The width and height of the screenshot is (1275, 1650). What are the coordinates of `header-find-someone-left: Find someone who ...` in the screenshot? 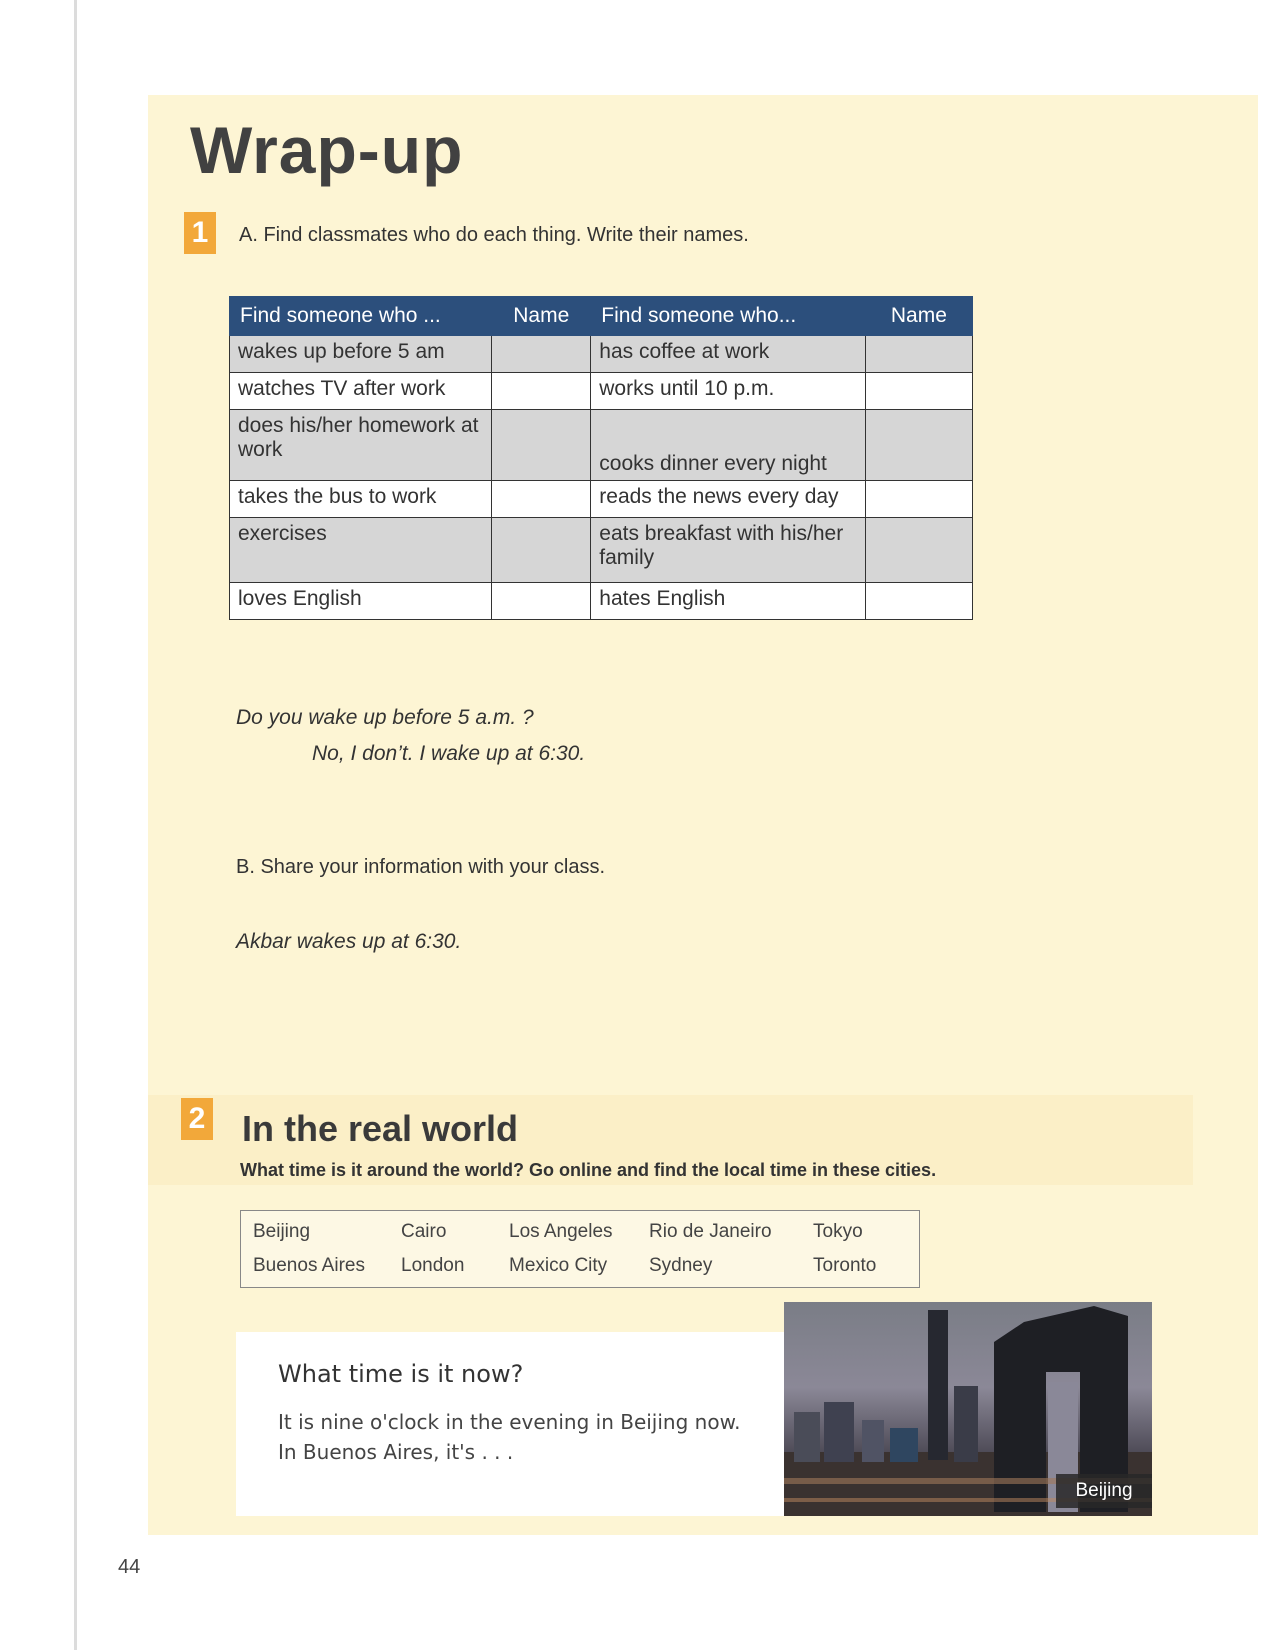 It's located at (360, 316).